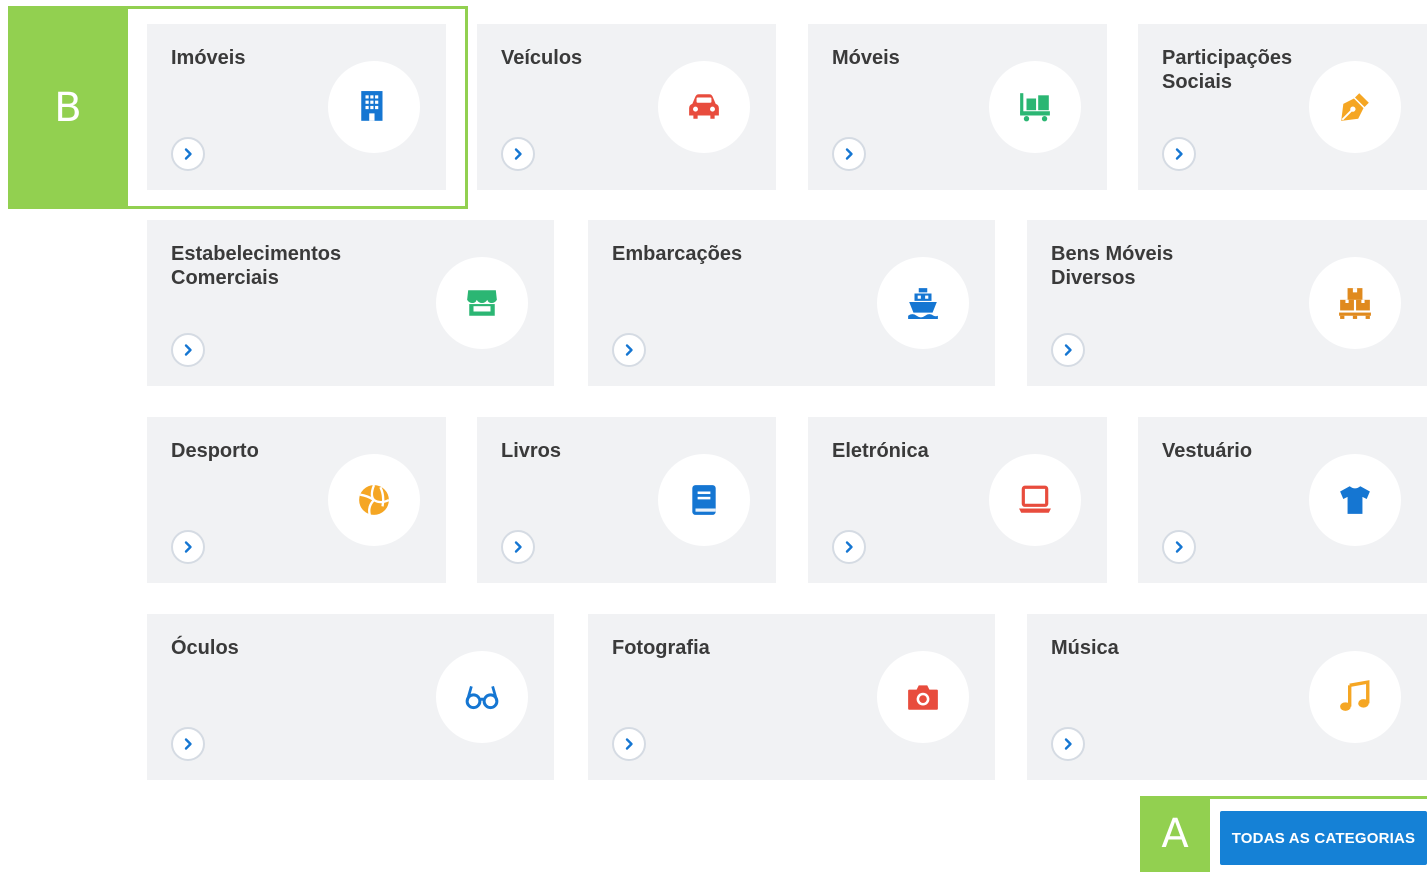 The height and width of the screenshot is (872, 1427). What do you see at coordinates (1355, 500) in the screenshot?
I see `tshirt-icon` at bounding box center [1355, 500].